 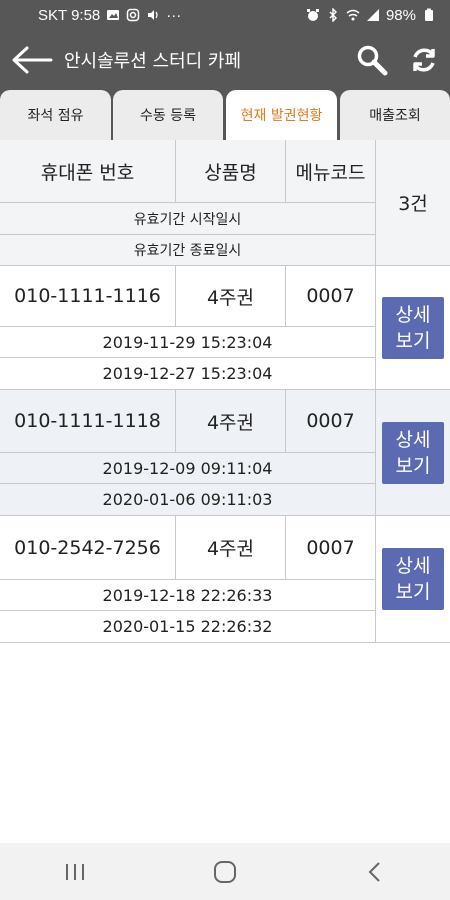 I want to click on chevron-left-icon, so click(x=374, y=871).